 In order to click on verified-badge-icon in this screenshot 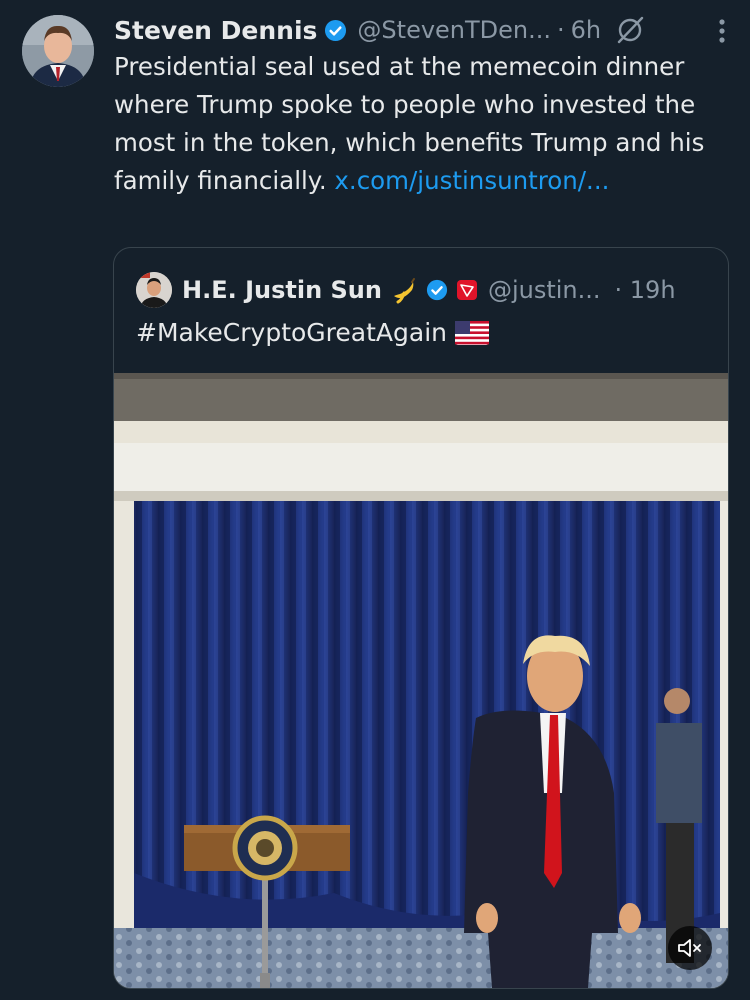, I will do `click(336, 30)`.